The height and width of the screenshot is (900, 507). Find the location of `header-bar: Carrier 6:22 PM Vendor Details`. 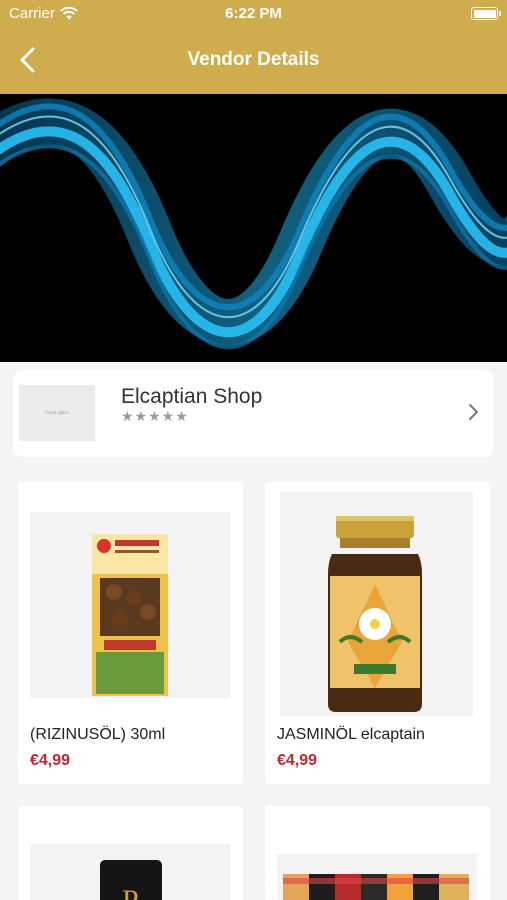

header-bar: Carrier 6:22 PM Vendor Details is located at coordinates (253, 47).